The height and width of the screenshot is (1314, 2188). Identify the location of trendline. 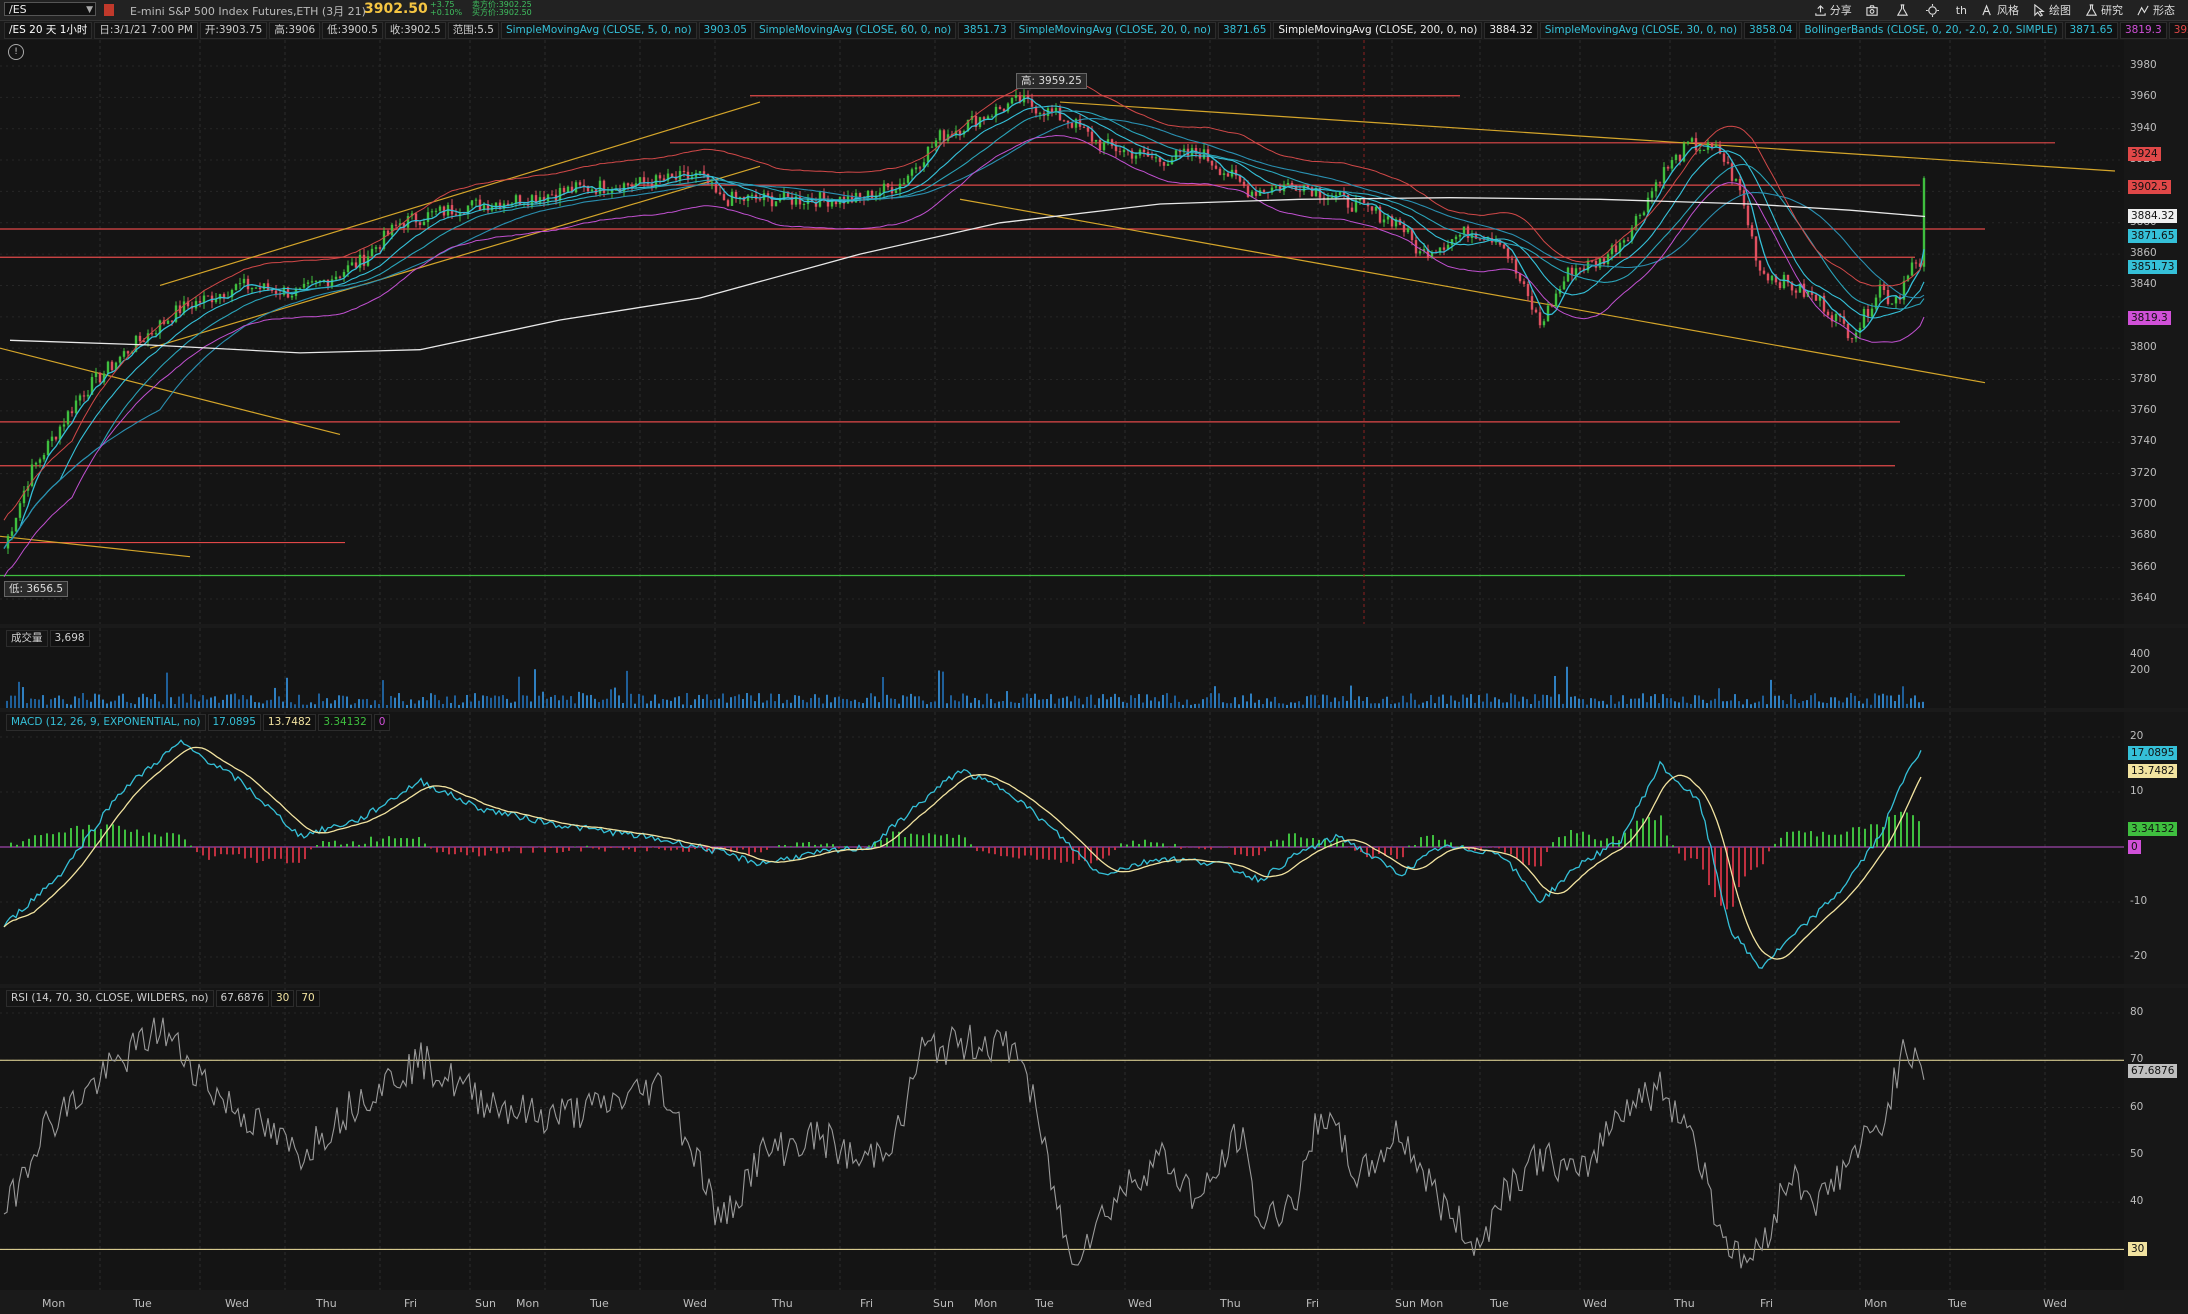
(95, 546).